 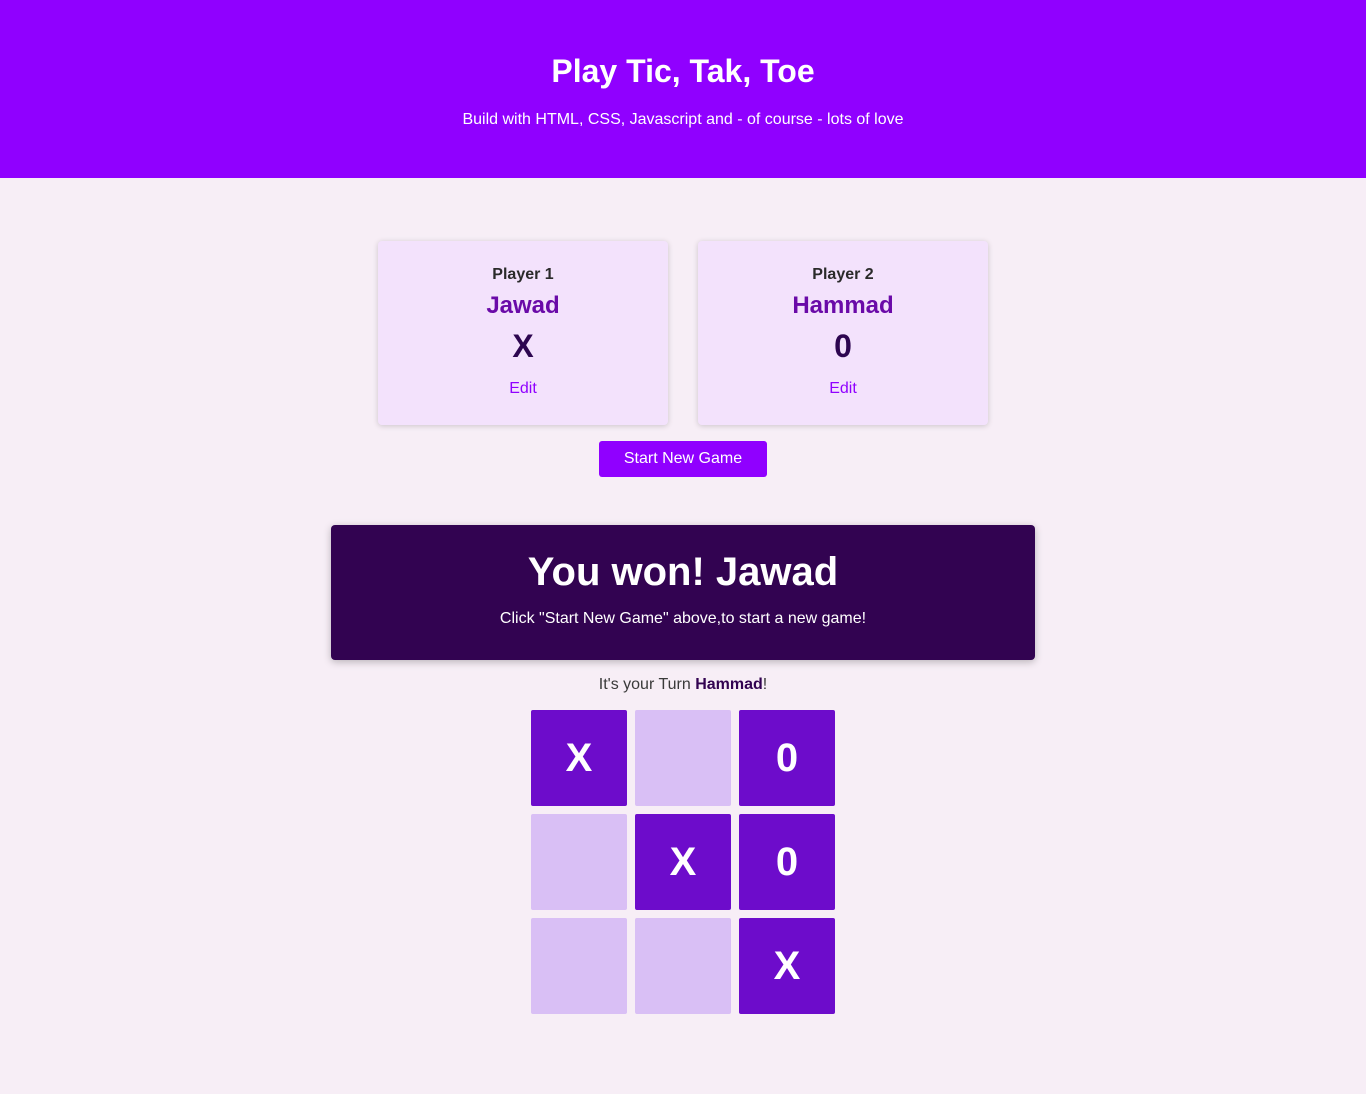 I want to click on page-title: Play Tic, Tak, Toe, so click(x=683, y=71).